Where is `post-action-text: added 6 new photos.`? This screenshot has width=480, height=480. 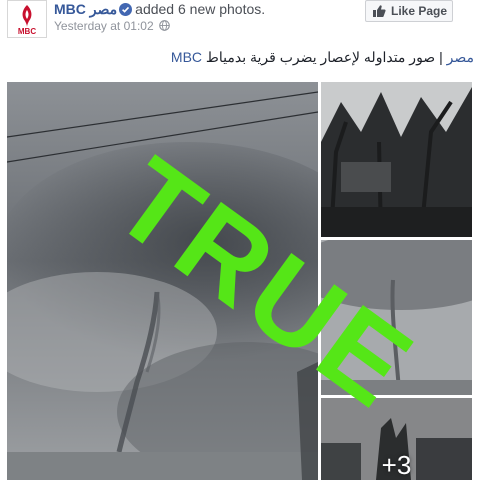 post-action-text: added 6 new photos. is located at coordinates (200, 9).